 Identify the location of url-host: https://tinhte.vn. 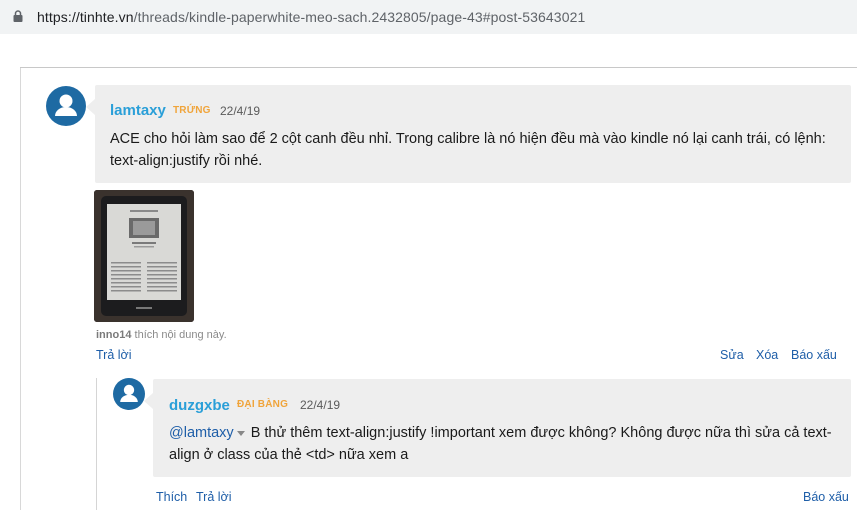
(85, 17).